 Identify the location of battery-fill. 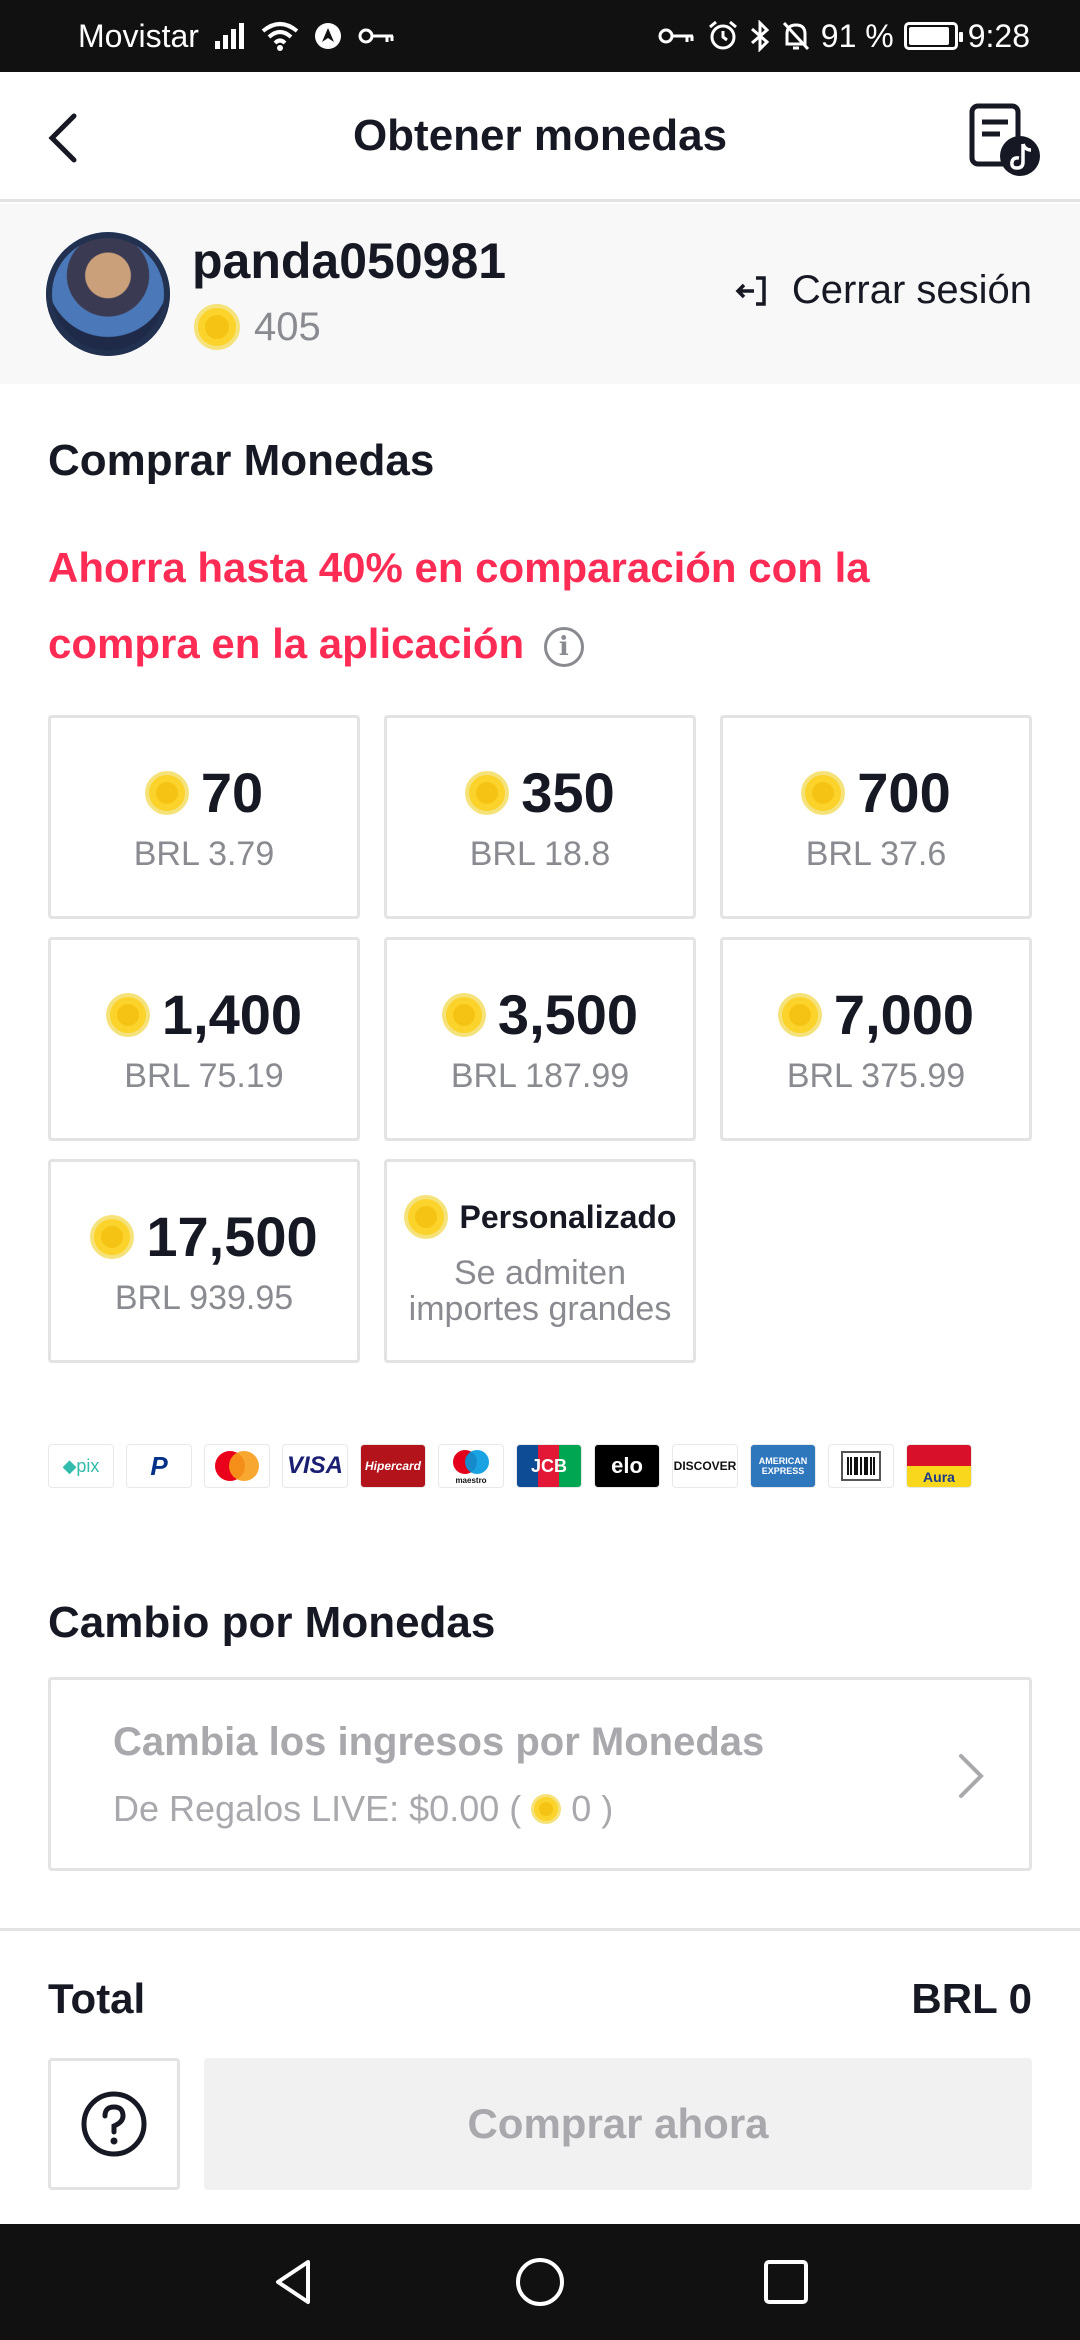
(928, 36).